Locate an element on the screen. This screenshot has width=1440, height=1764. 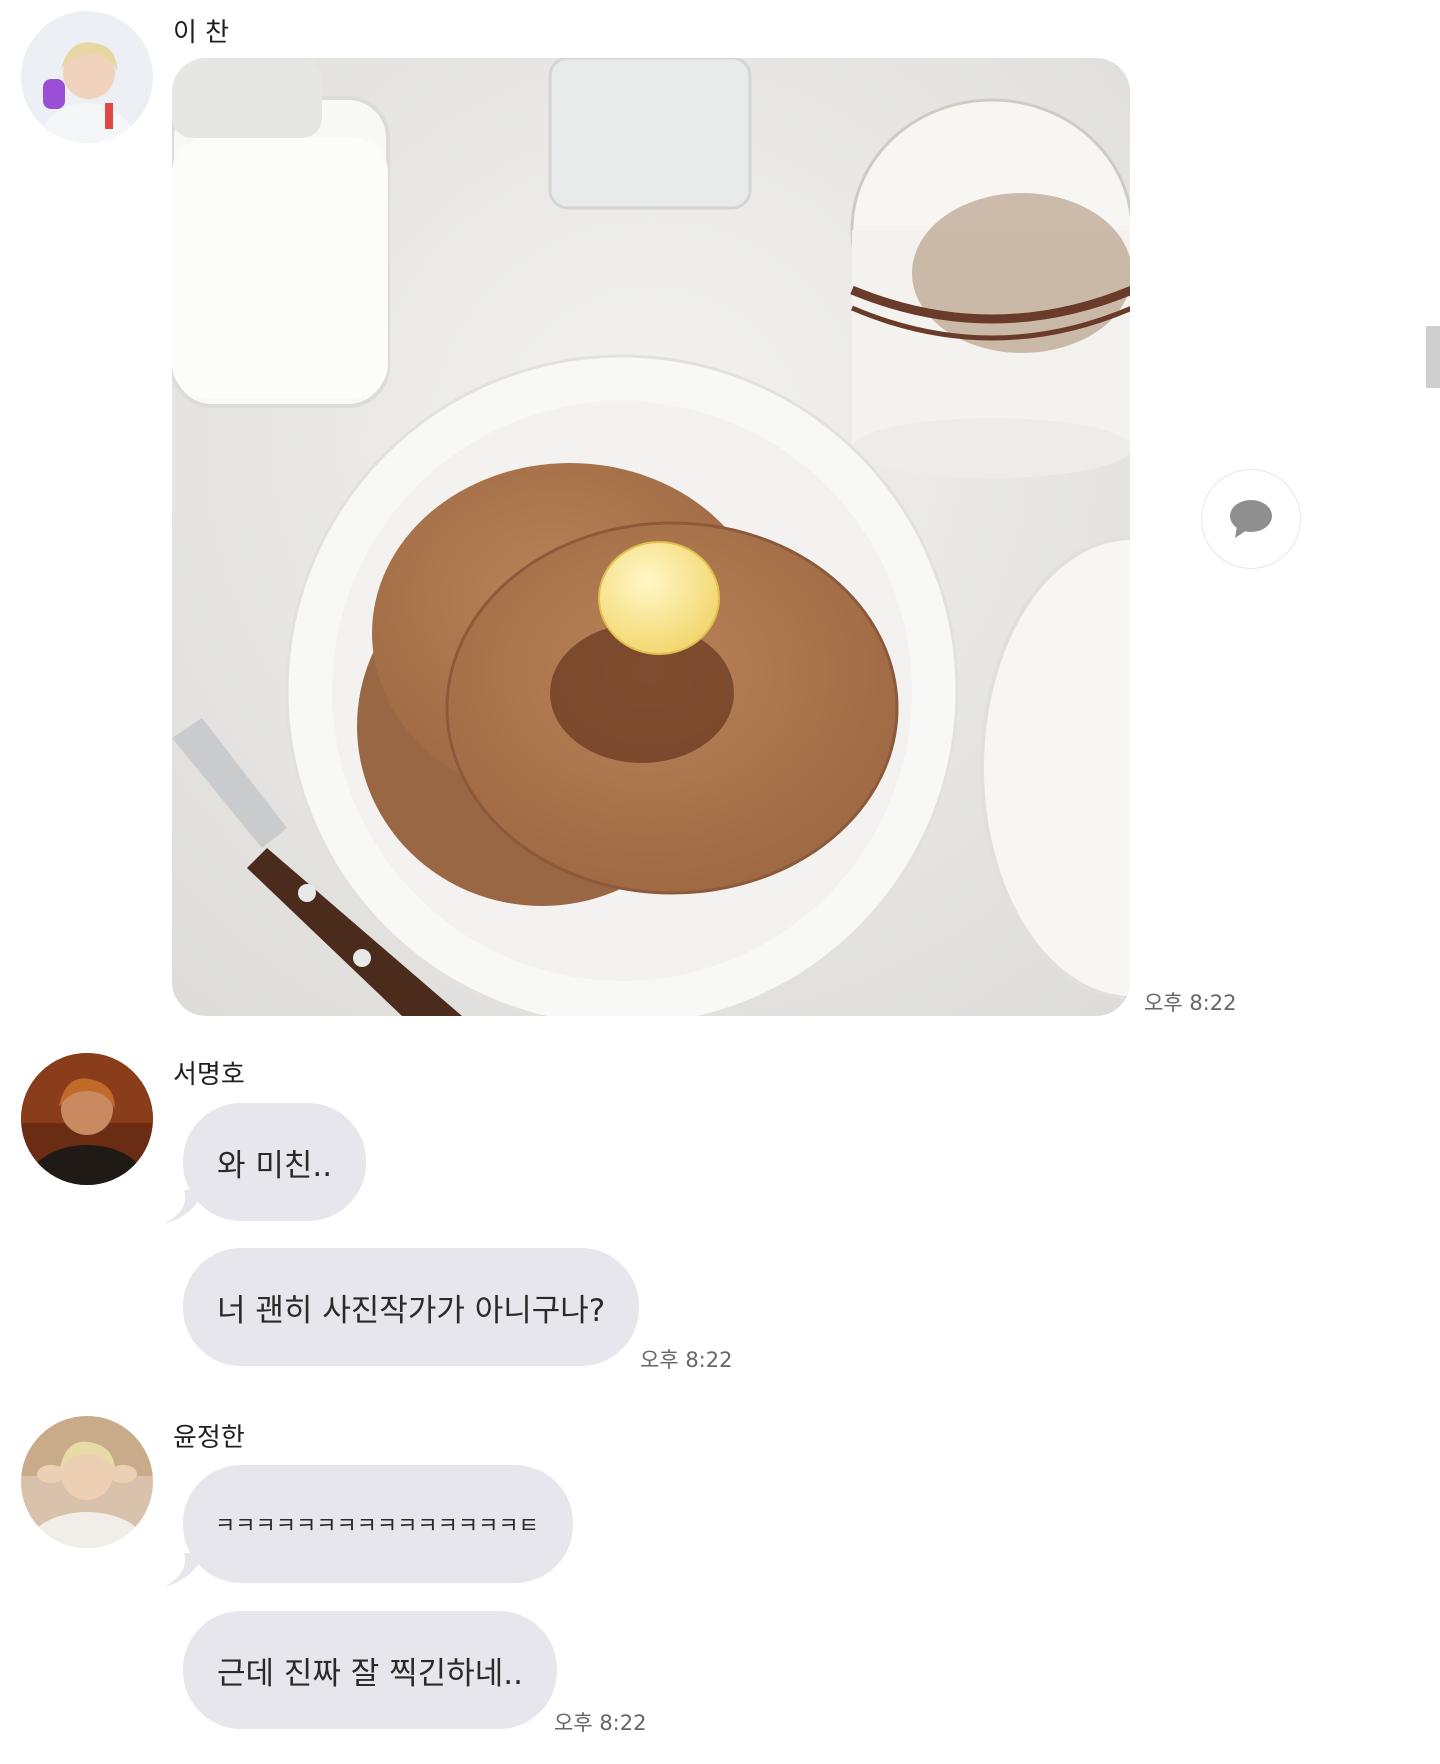
sender-name: 이 찬 is located at coordinates (201, 33).